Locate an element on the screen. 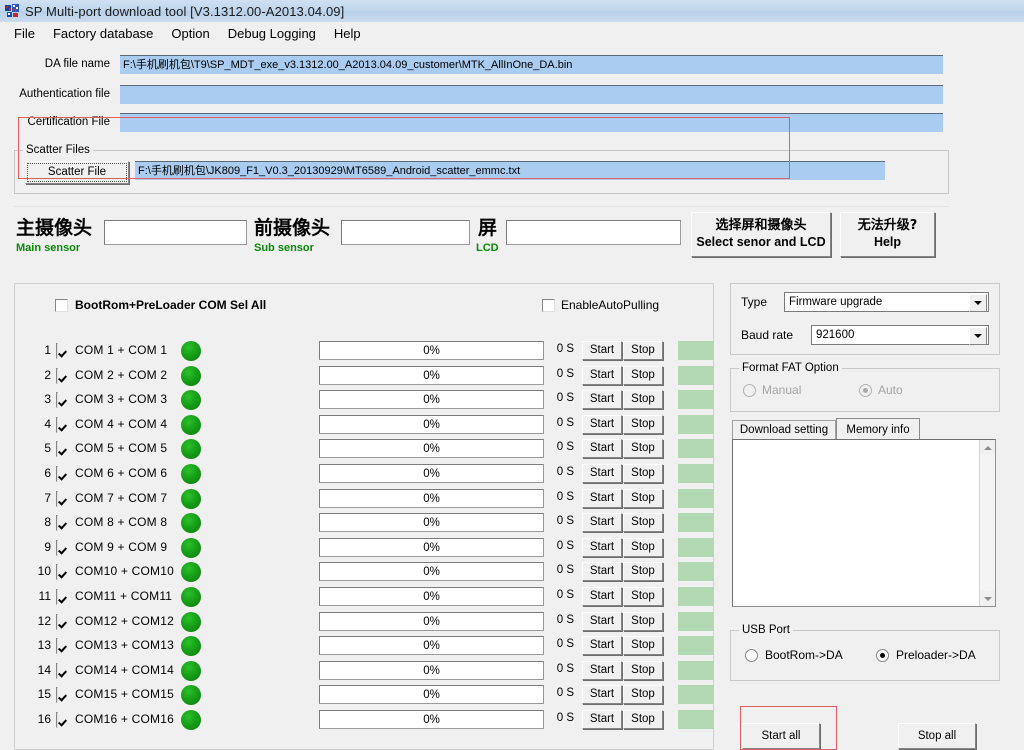 The image size is (1024, 750). scroll-down-icon is located at coordinates (987, 598).